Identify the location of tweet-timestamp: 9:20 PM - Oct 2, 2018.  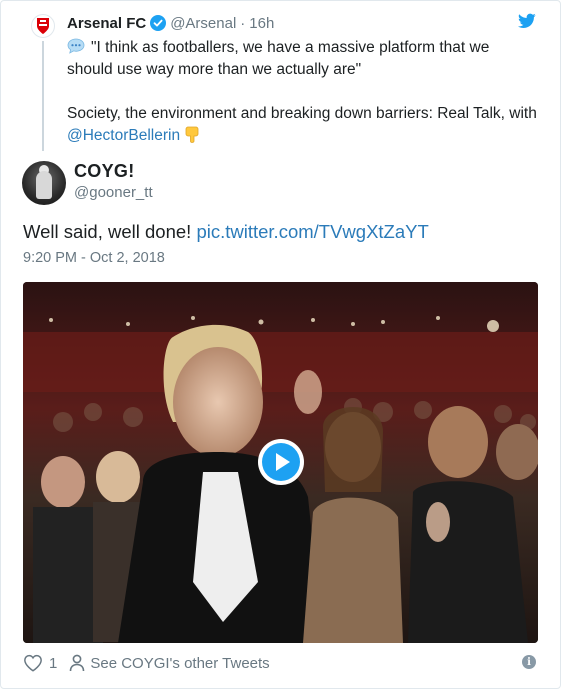
(94, 258).